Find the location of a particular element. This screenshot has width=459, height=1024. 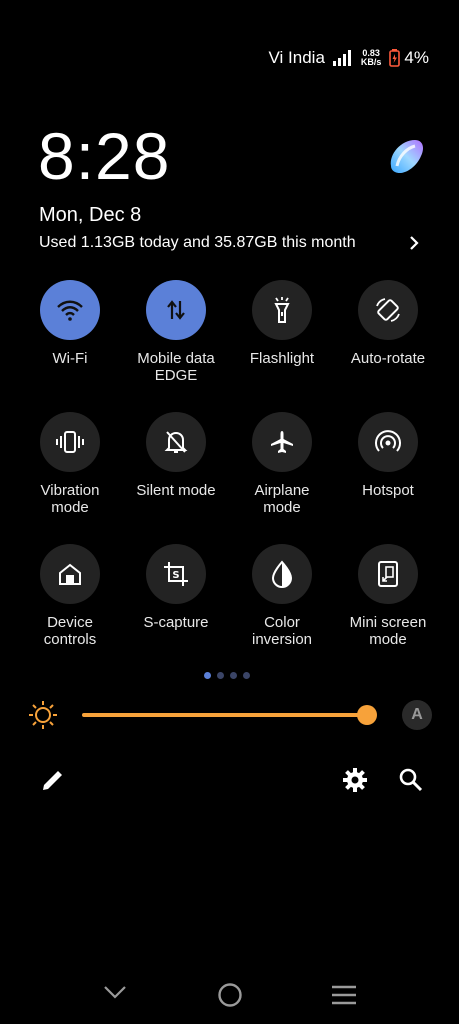

tile-label: Wi-Fi is located at coordinates (70, 358).